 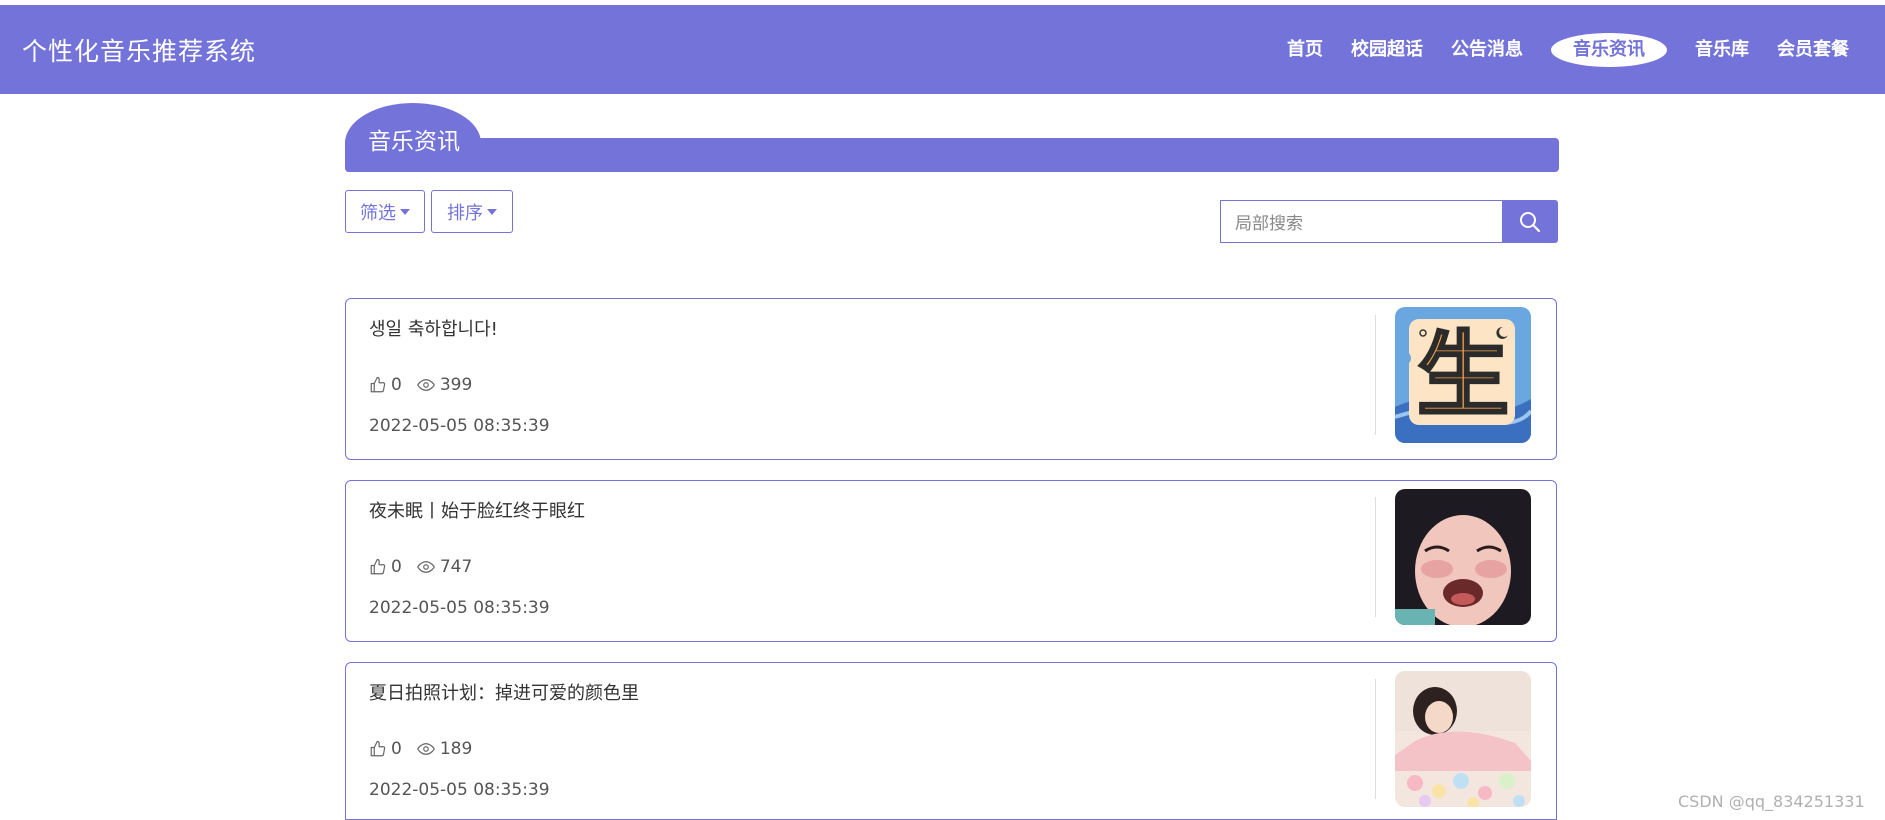 I want to click on view-stat: 399, so click(x=444, y=385).